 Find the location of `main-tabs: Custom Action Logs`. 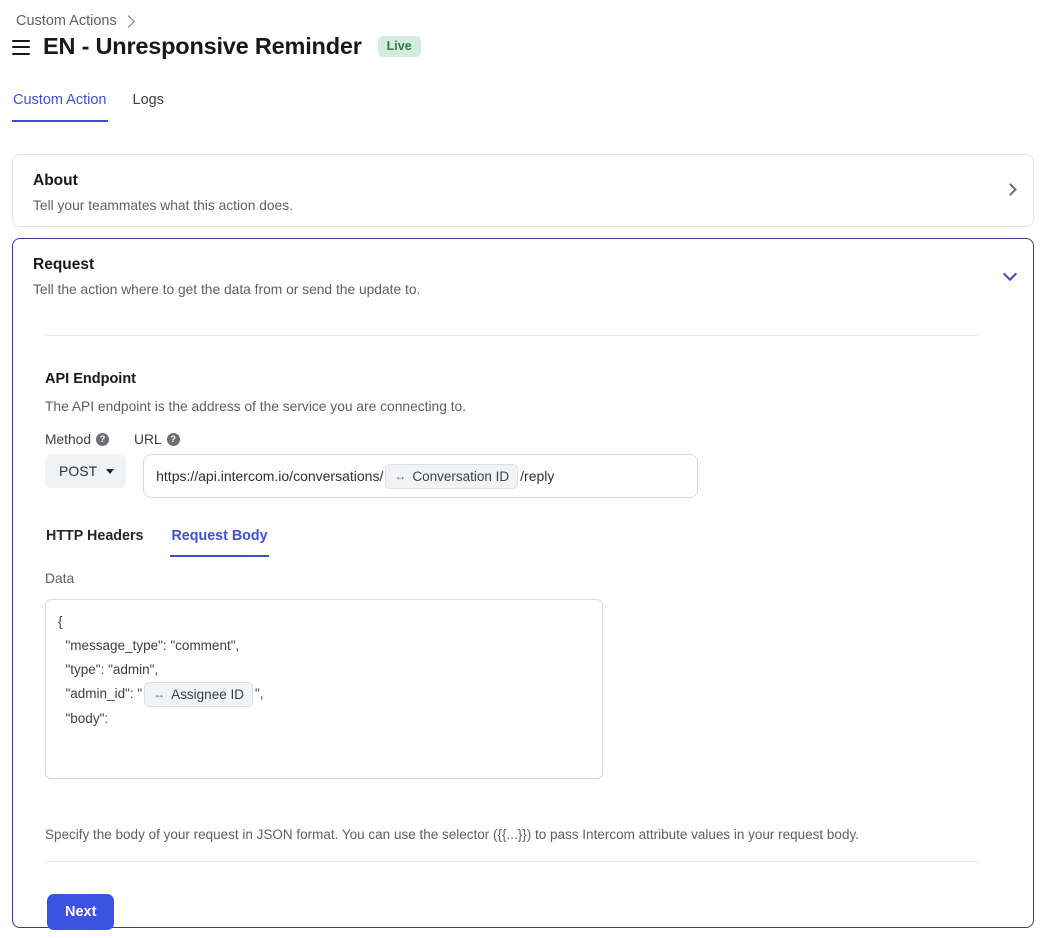

main-tabs: Custom Action Logs is located at coordinates (88, 105).